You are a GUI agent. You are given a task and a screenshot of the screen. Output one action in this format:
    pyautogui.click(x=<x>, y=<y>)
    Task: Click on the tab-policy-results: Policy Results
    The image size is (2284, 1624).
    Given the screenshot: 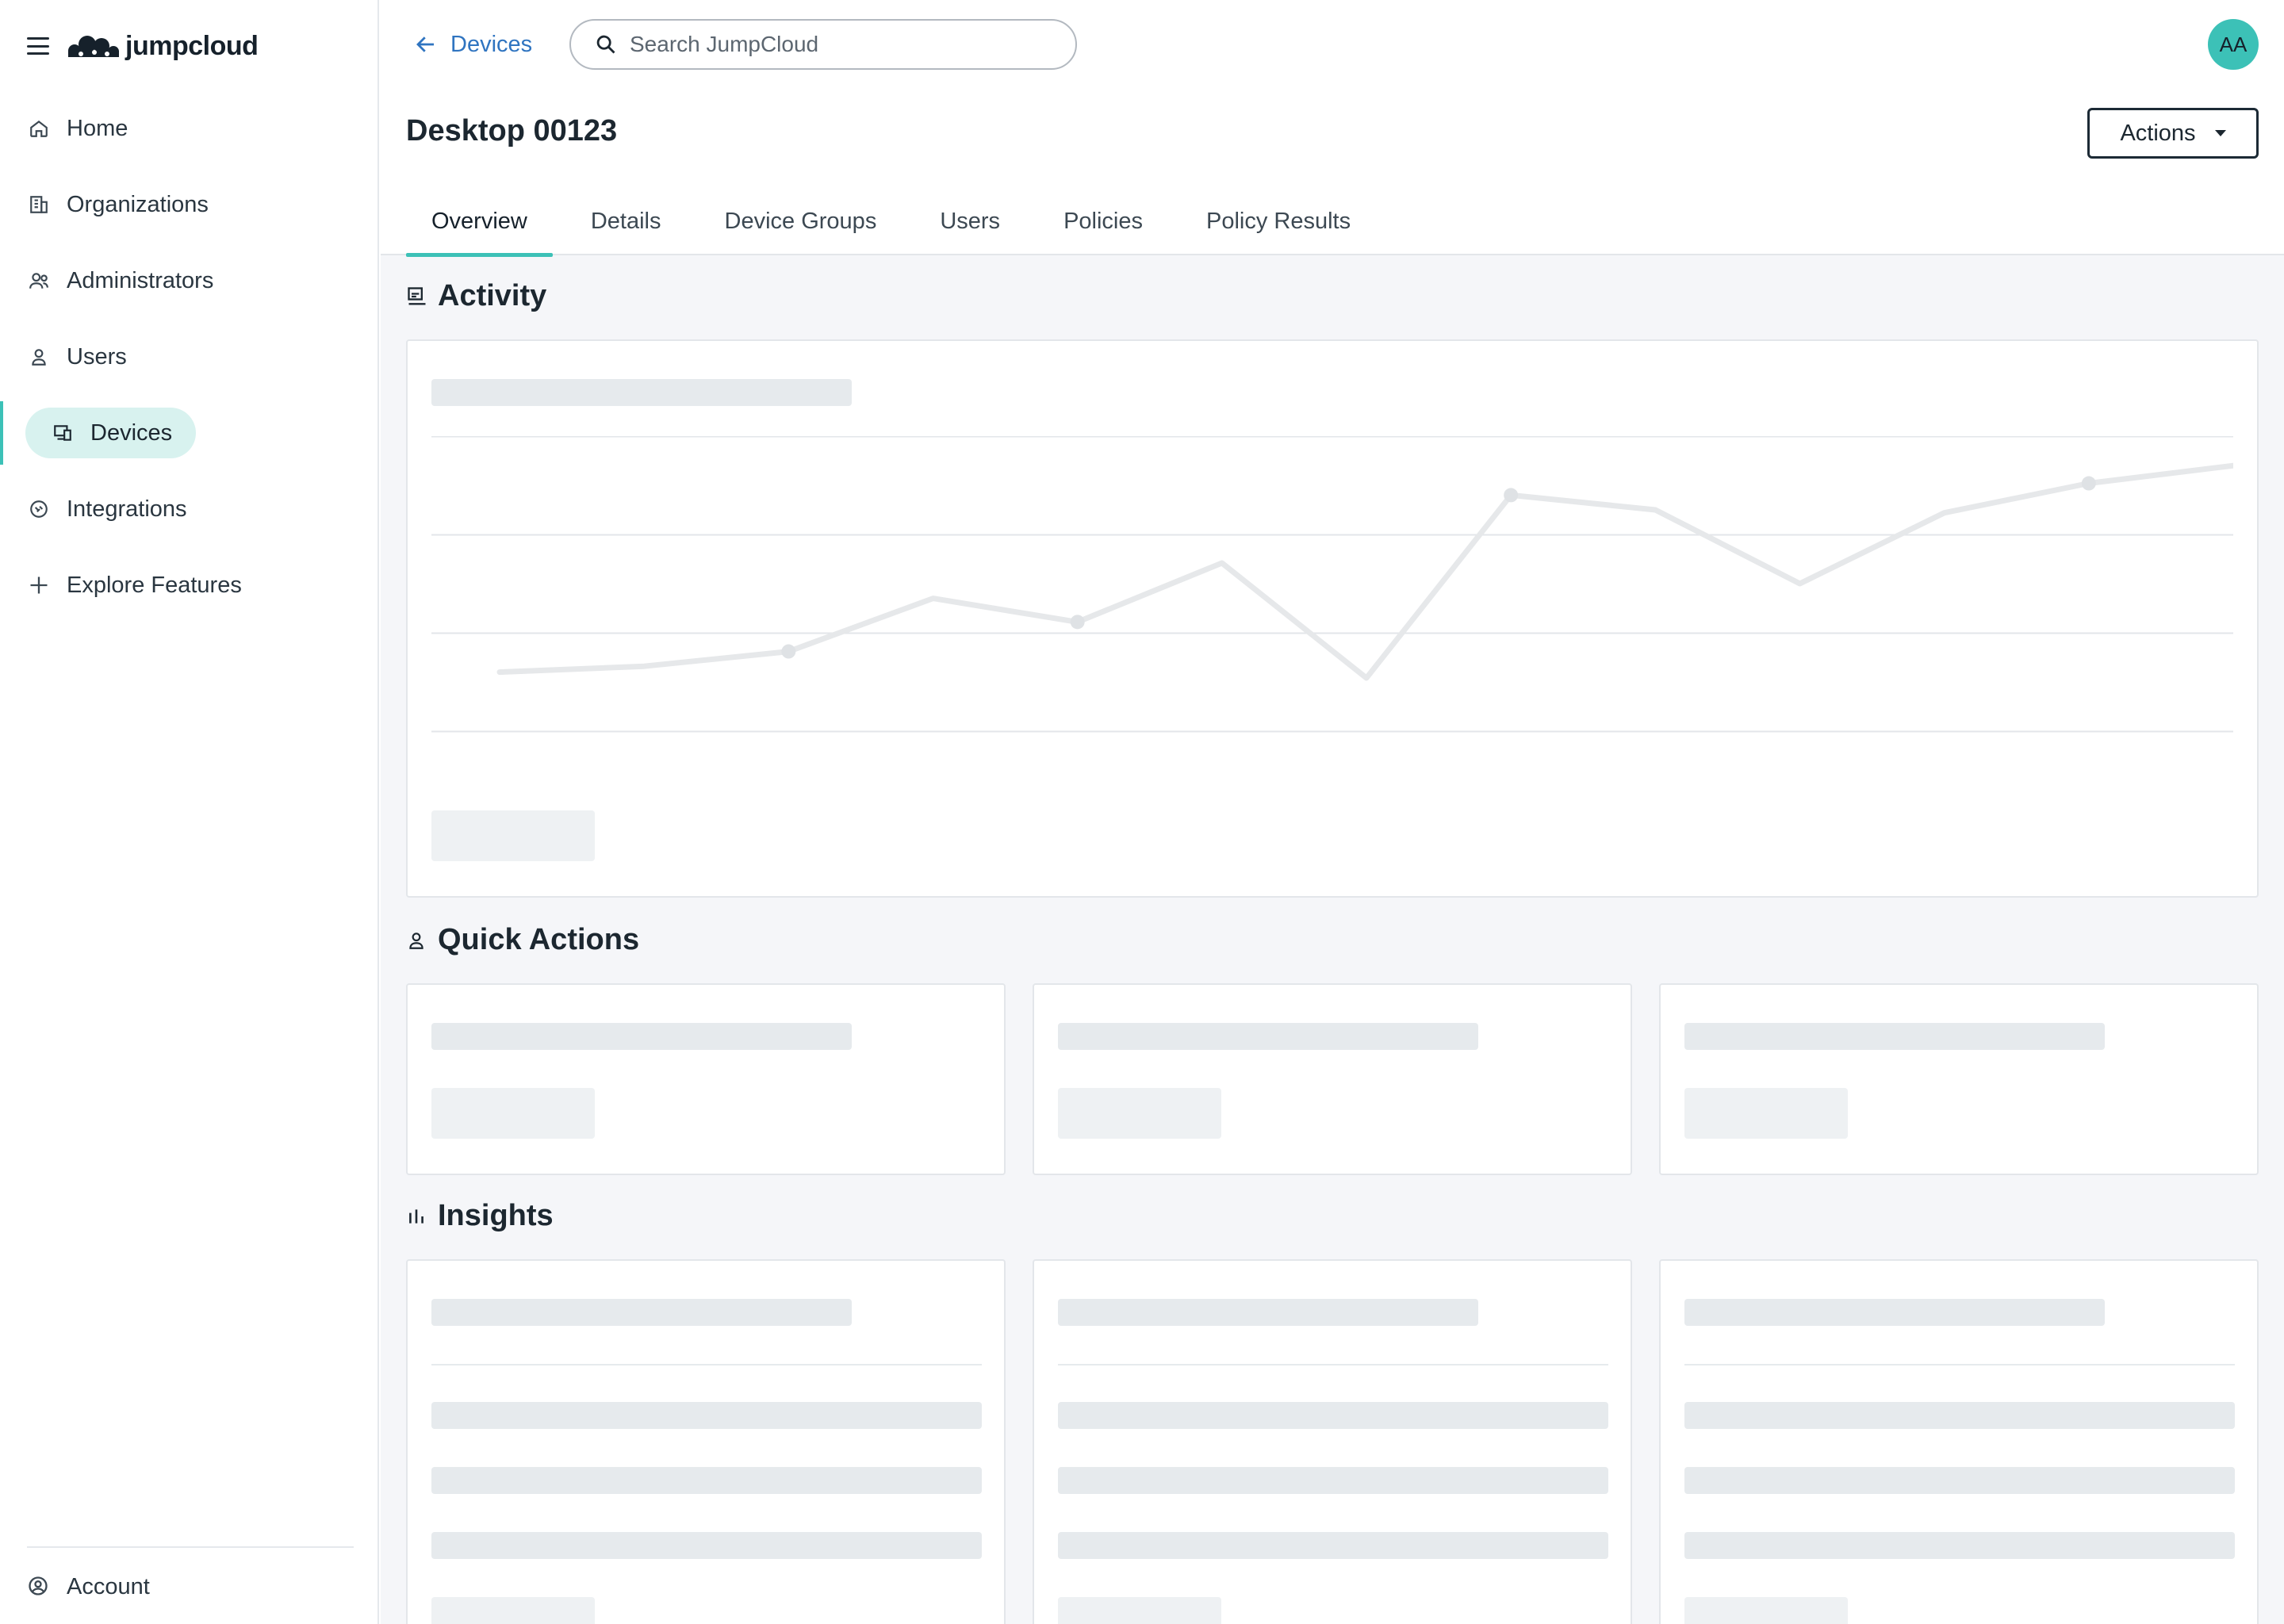 What is the action you would take?
    pyautogui.click(x=1278, y=221)
    